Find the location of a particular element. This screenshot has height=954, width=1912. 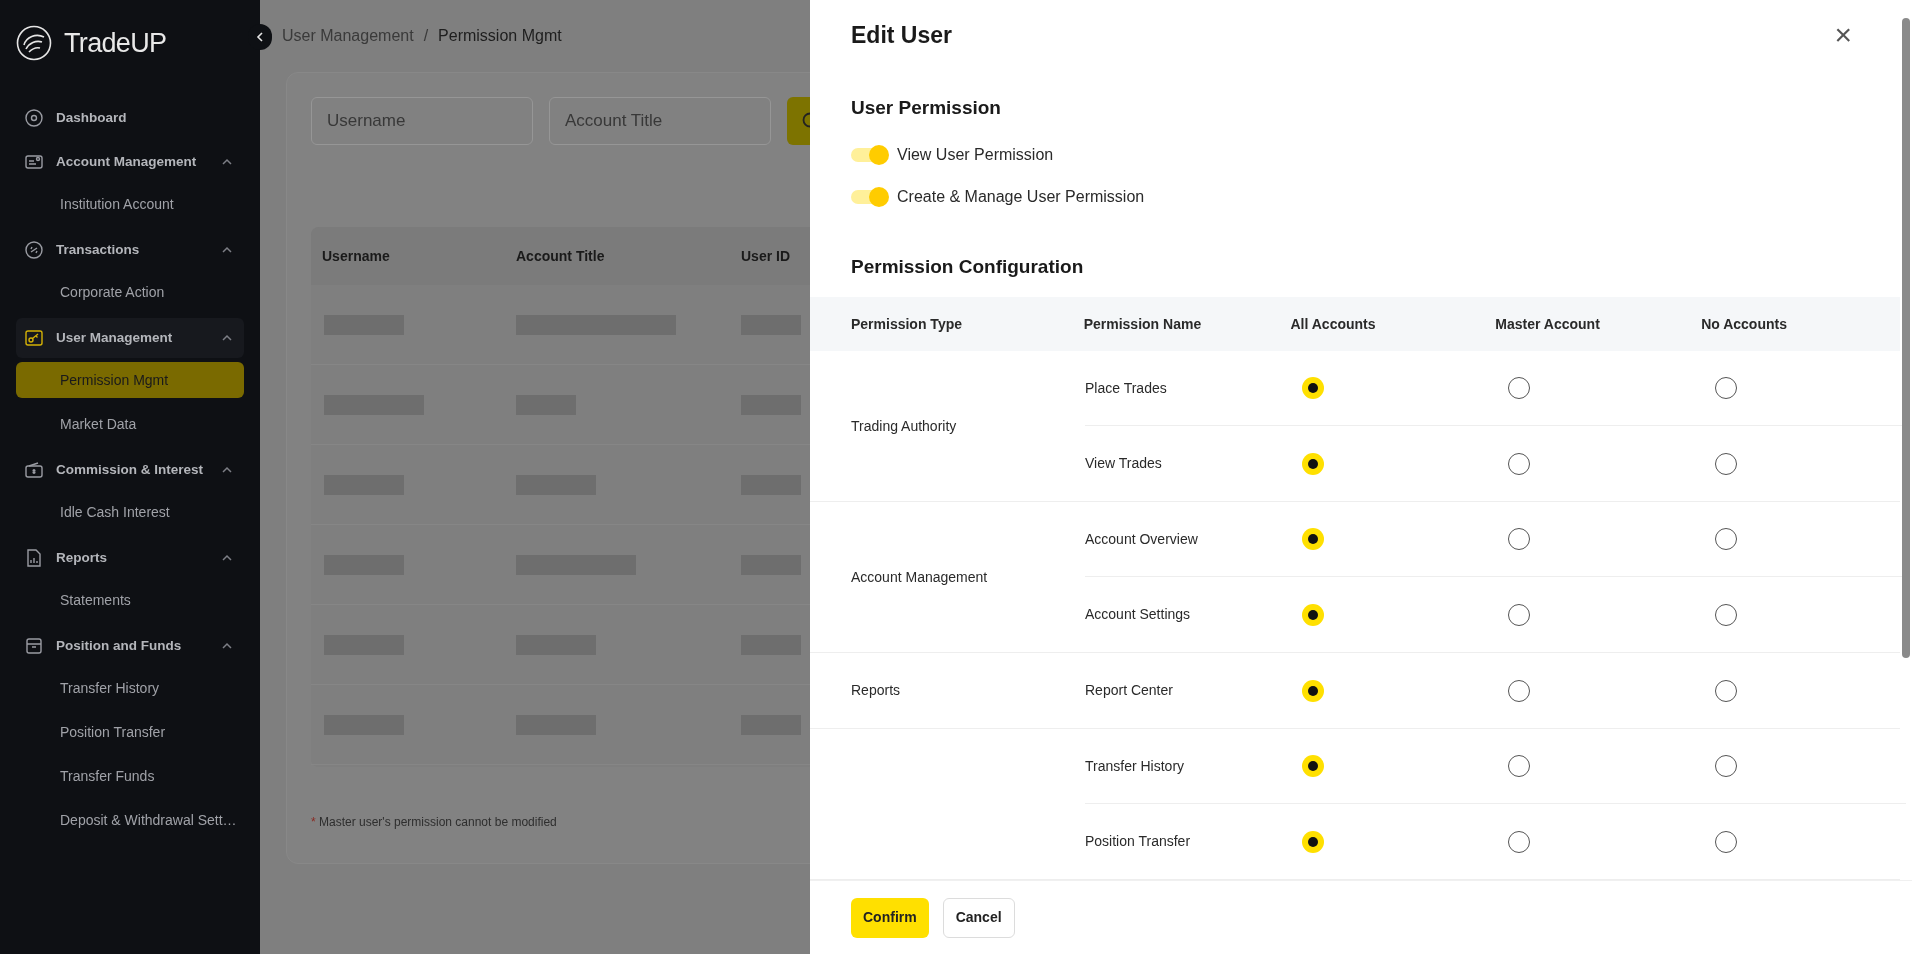

column-header: User ID is located at coordinates (766, 256).